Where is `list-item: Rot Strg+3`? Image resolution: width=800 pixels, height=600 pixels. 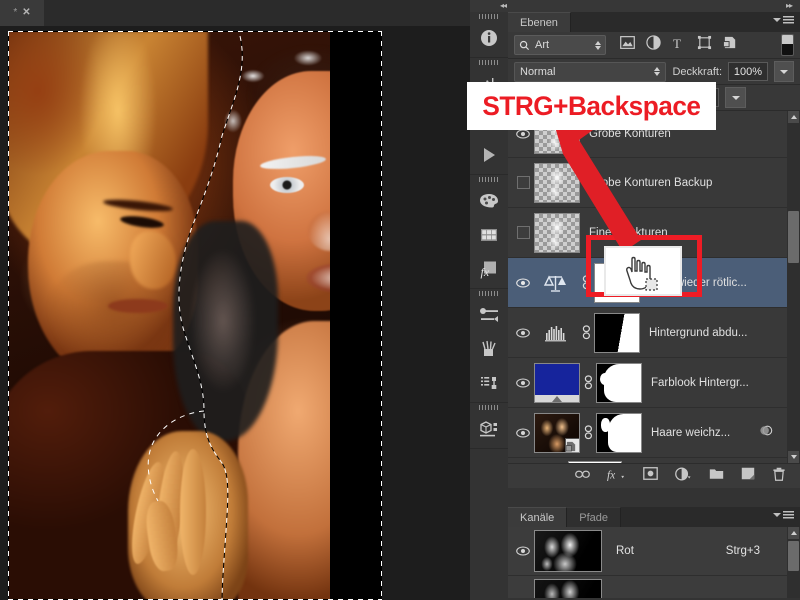
list-item: Rot Strg+3 is located at coordinates (654, 551).